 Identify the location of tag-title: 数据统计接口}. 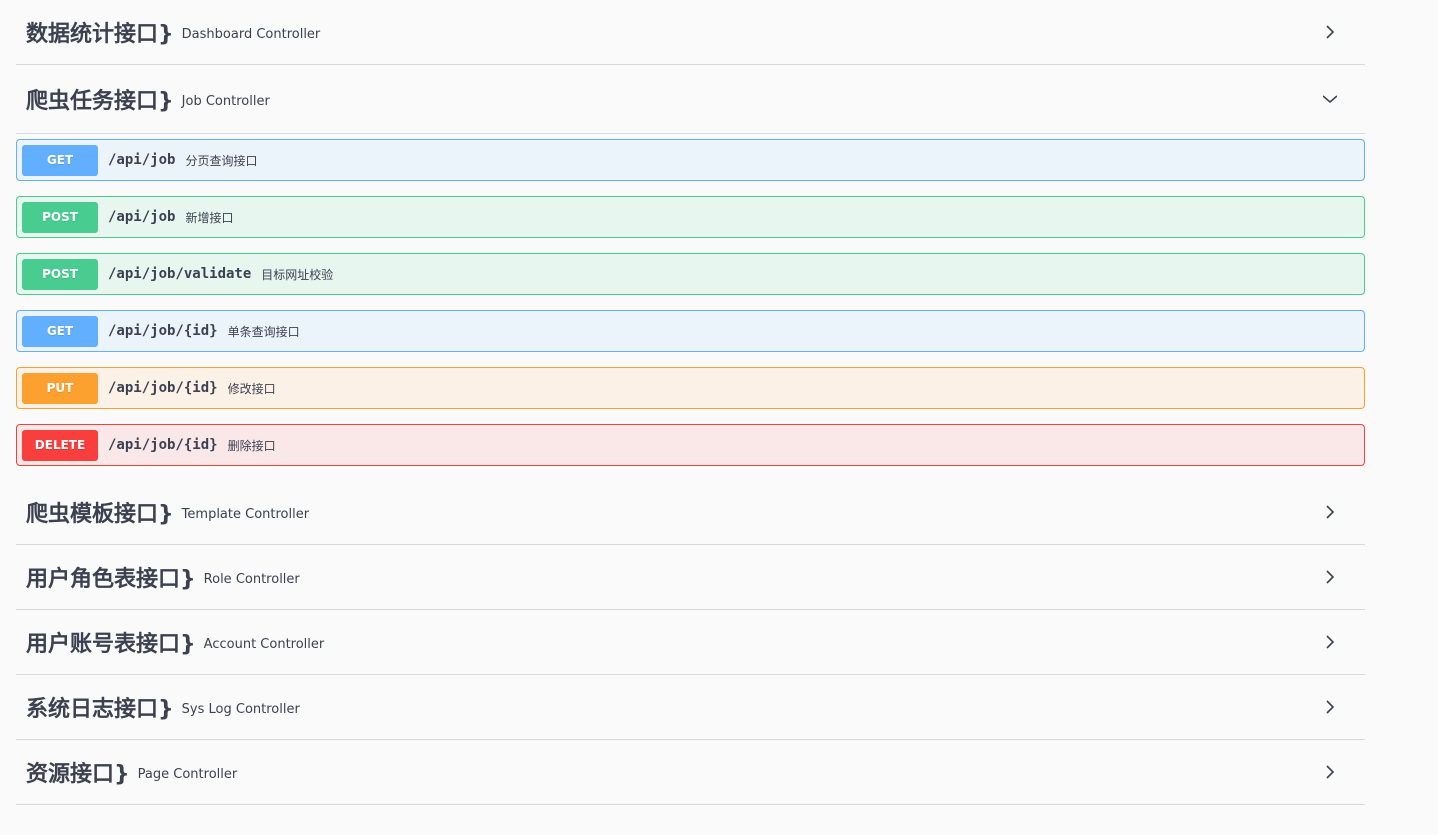
(100, 34).